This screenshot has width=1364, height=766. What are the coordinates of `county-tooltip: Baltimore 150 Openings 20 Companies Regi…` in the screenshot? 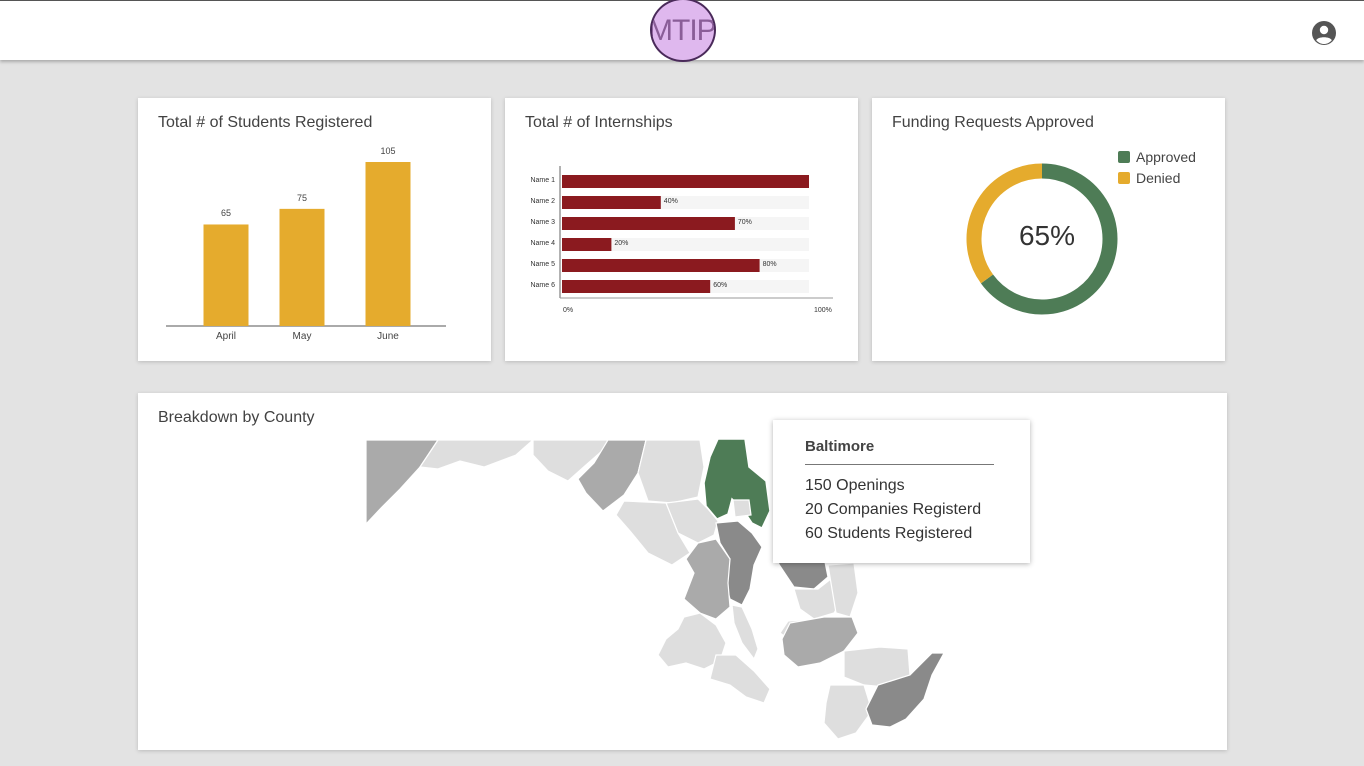 It's located at (901, 491).